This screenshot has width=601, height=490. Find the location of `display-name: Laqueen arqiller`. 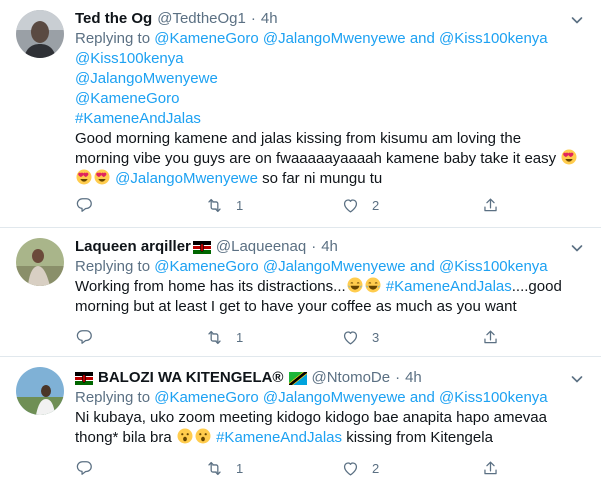

display-name: Laqueen arqiller is located at coordinates (133, 247).